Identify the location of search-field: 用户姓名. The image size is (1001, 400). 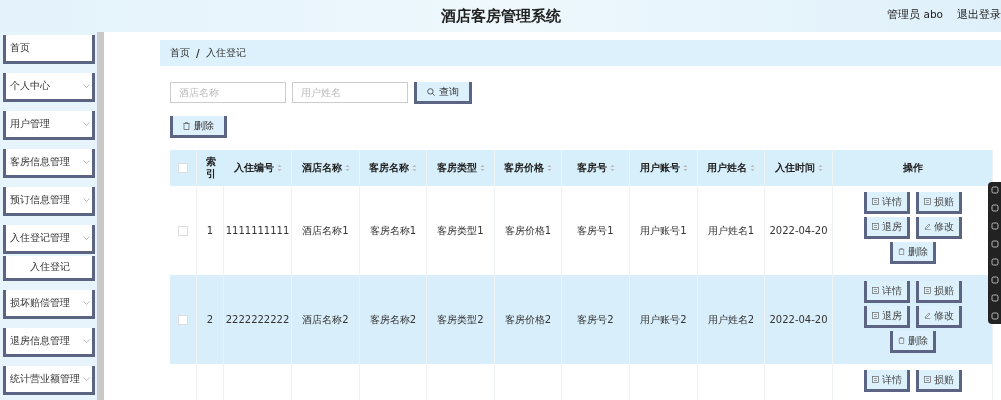
(350, 92).